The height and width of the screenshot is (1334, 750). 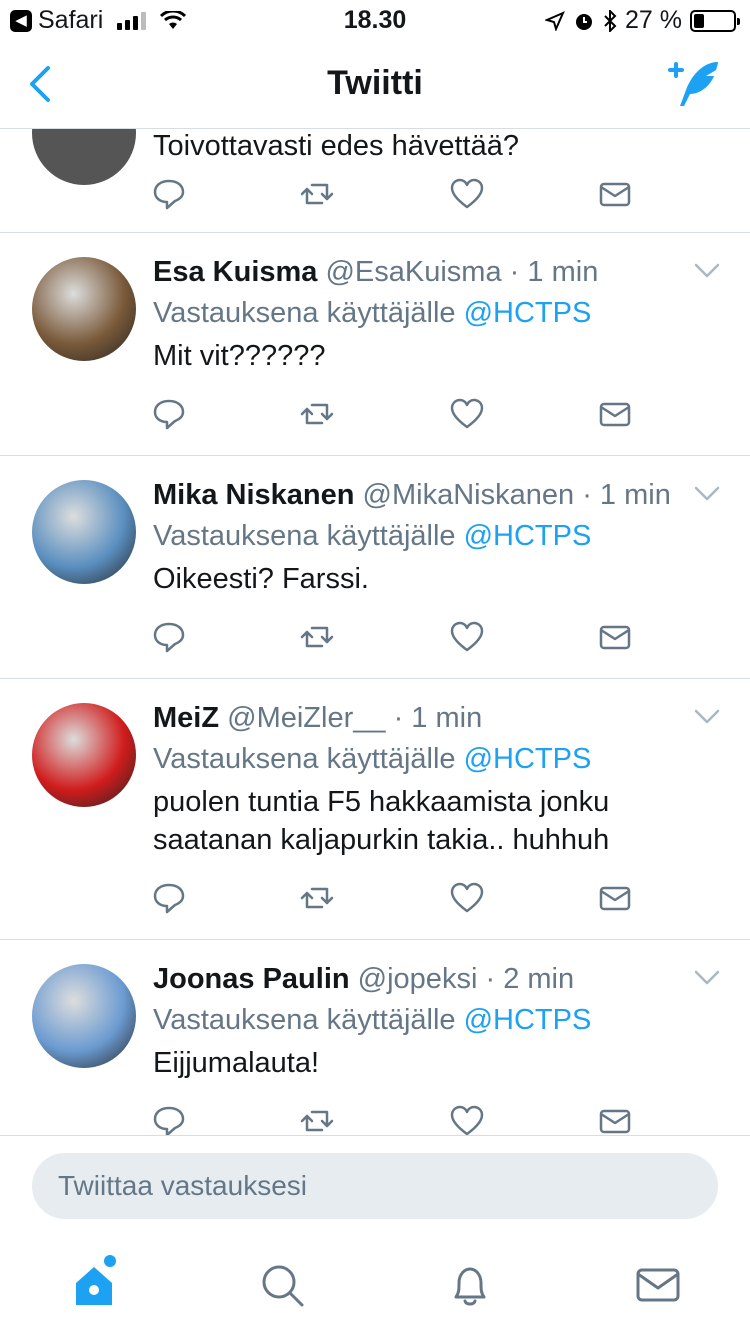 What do you see at coordinates (239, 356) in the screenshot?
I see `tweet-text: Mit vit??????` at bounding box center [239, 356].